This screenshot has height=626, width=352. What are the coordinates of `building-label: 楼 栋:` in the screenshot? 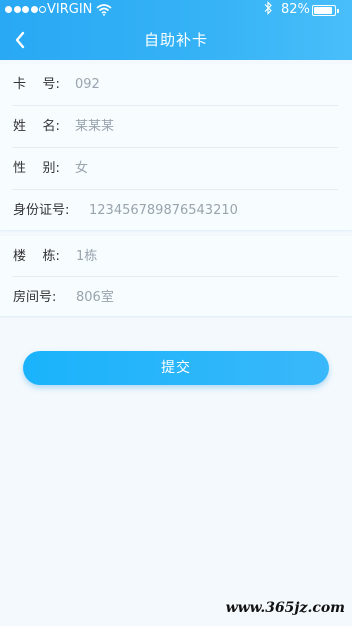 It's located at (36, 256).